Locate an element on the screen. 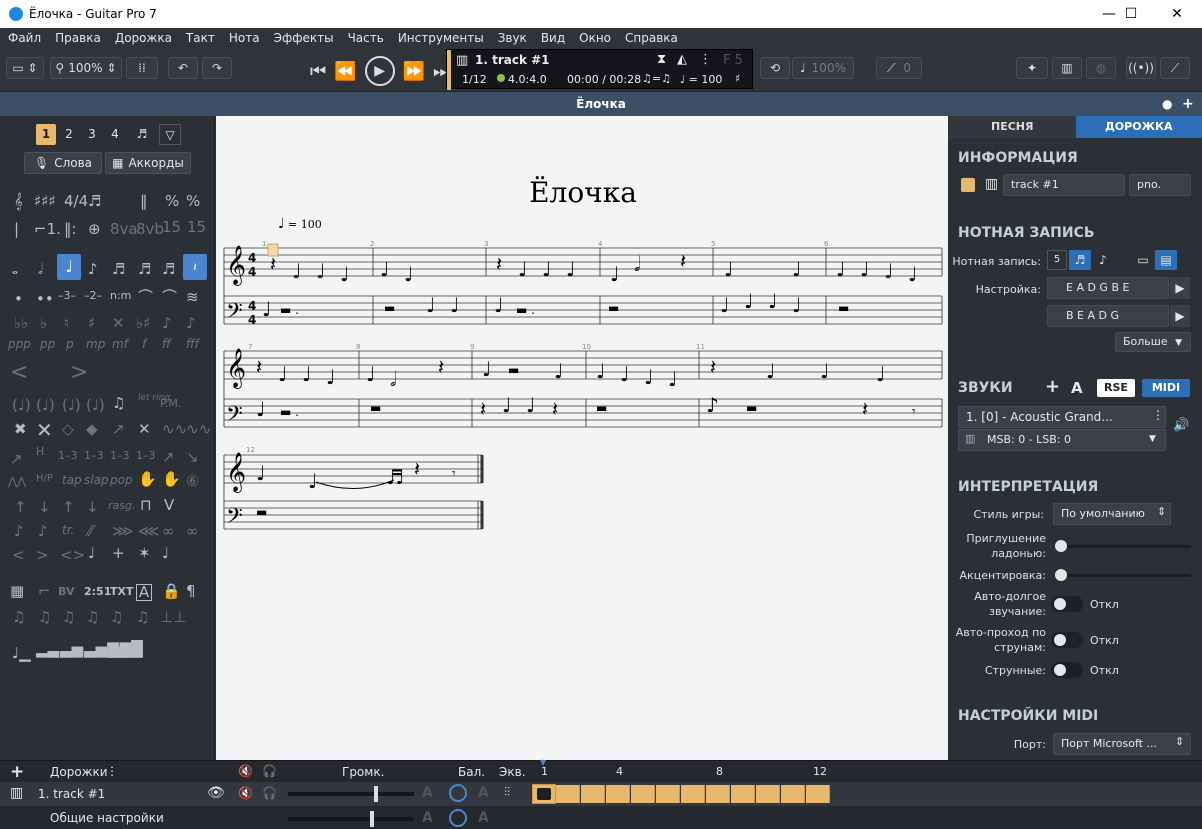 The height and width of the screenshot is (829, 1202). staccato-icon: ♩ is located at coordinates (91, 553).